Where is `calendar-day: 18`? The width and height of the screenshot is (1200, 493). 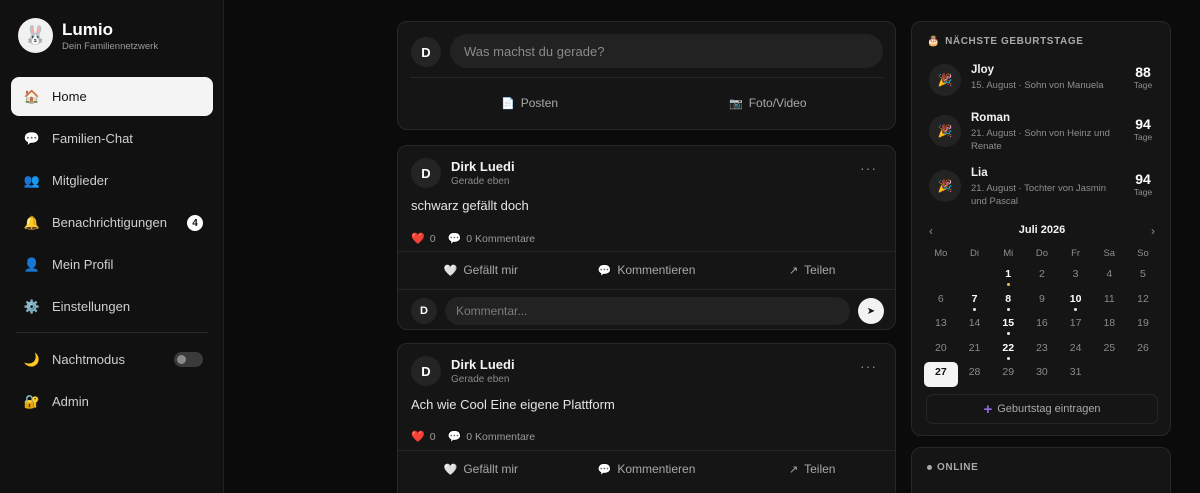 calendar-day: 18 is located at coordinates (1109, 325).